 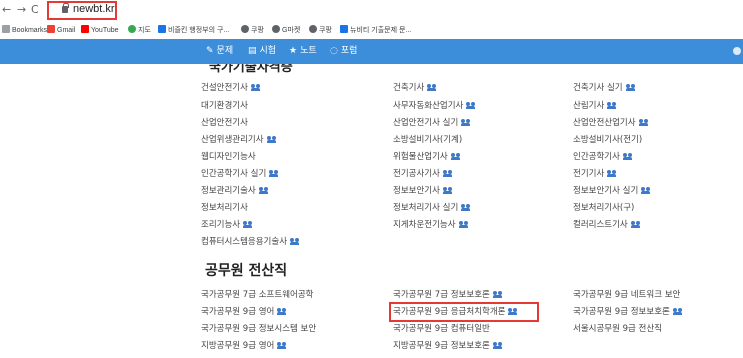 I want to click on user-icon, so click(x=737, y=51).